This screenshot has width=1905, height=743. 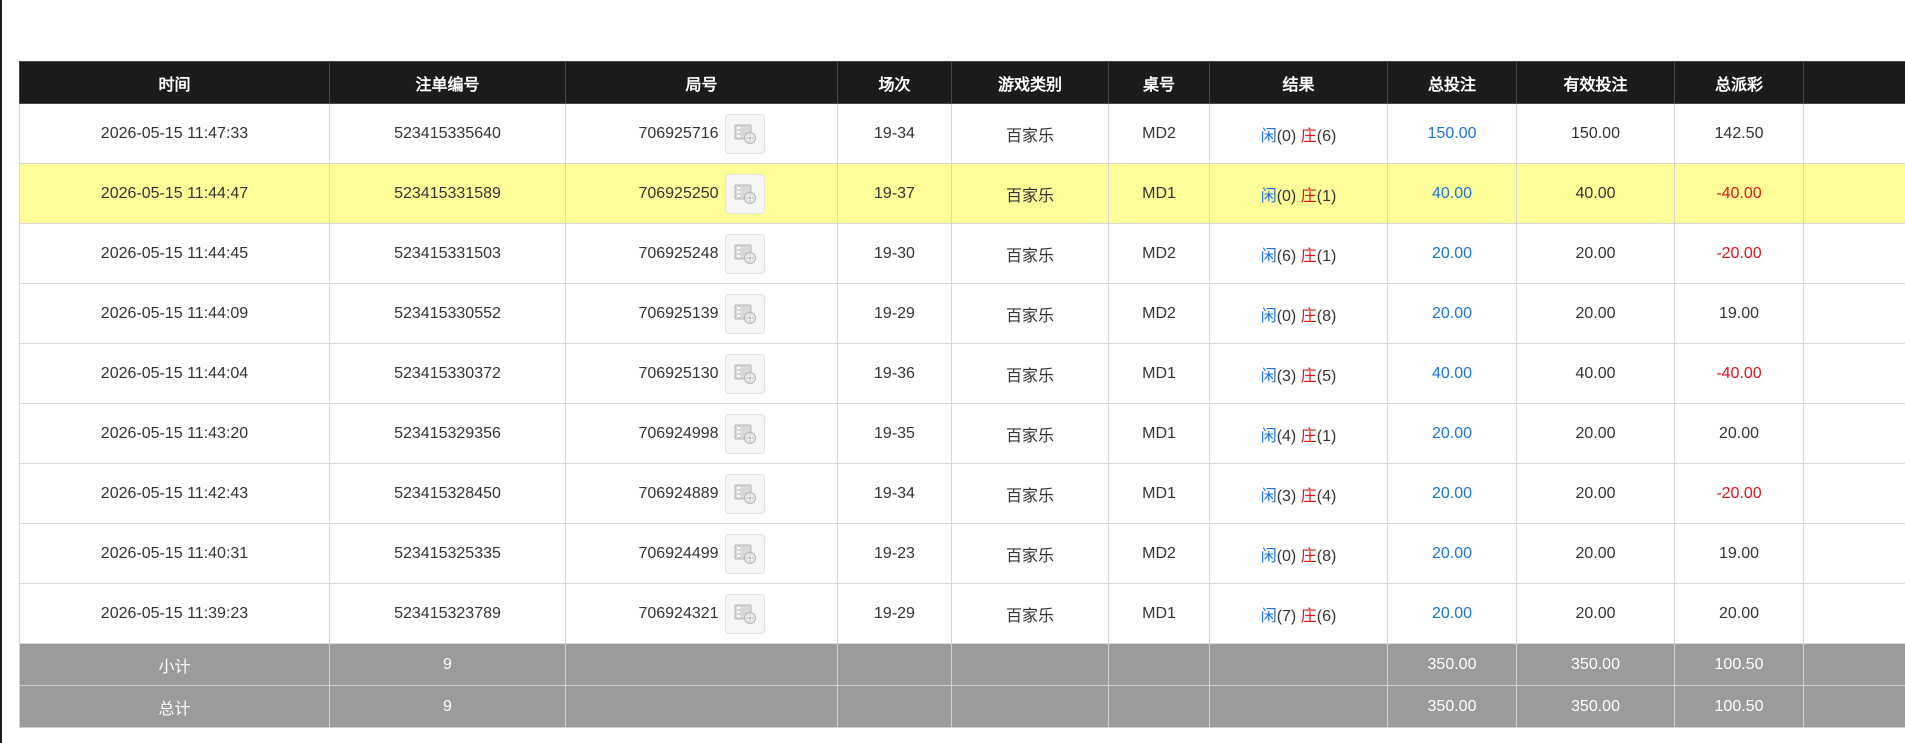 What do you see at coordinates (1, 371) in the screenshot?
I see `window-left-edge` at bounding box center [1, 371].